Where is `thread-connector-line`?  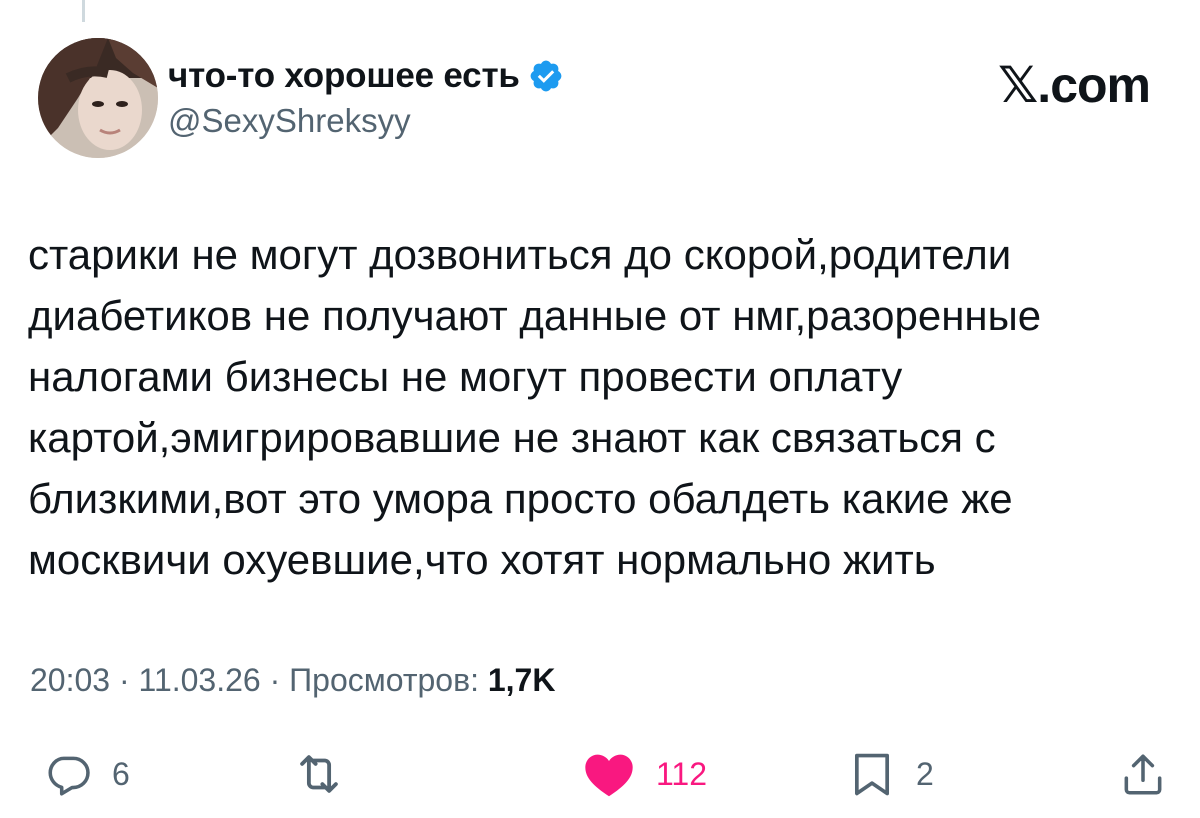
thread-connector-line is located at coordinates (83, 11).